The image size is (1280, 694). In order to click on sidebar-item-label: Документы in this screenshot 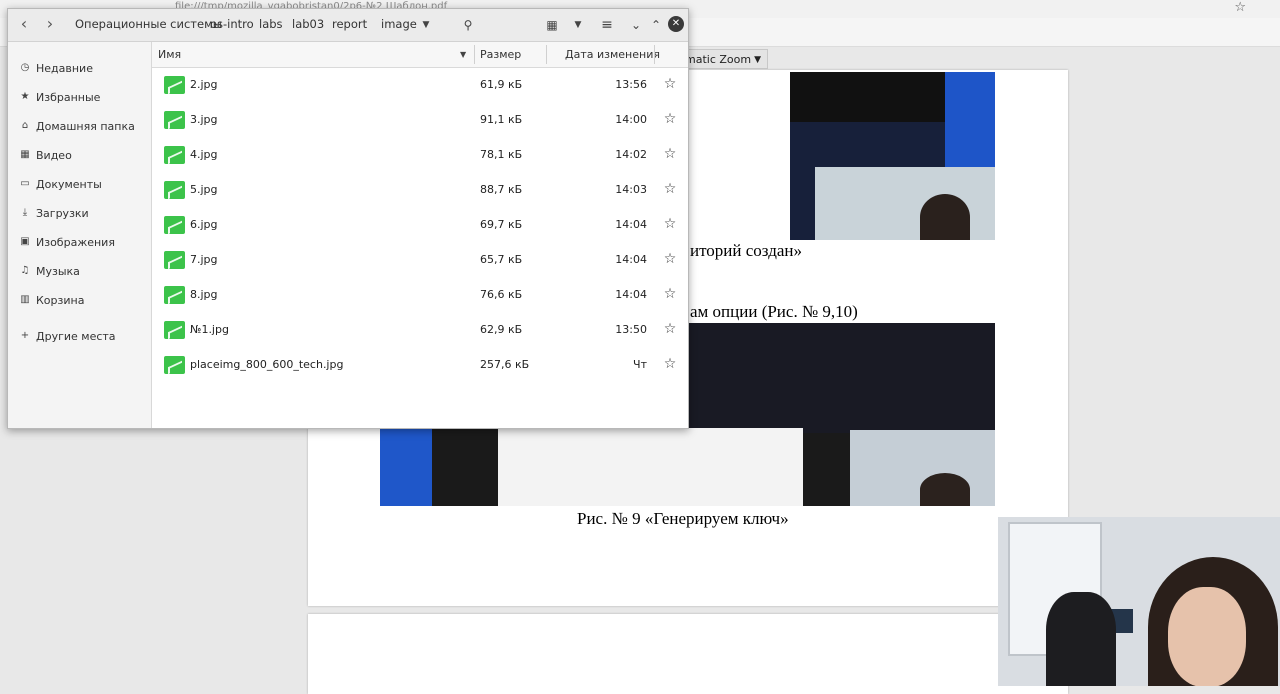, I will do `click(69, 184)`.